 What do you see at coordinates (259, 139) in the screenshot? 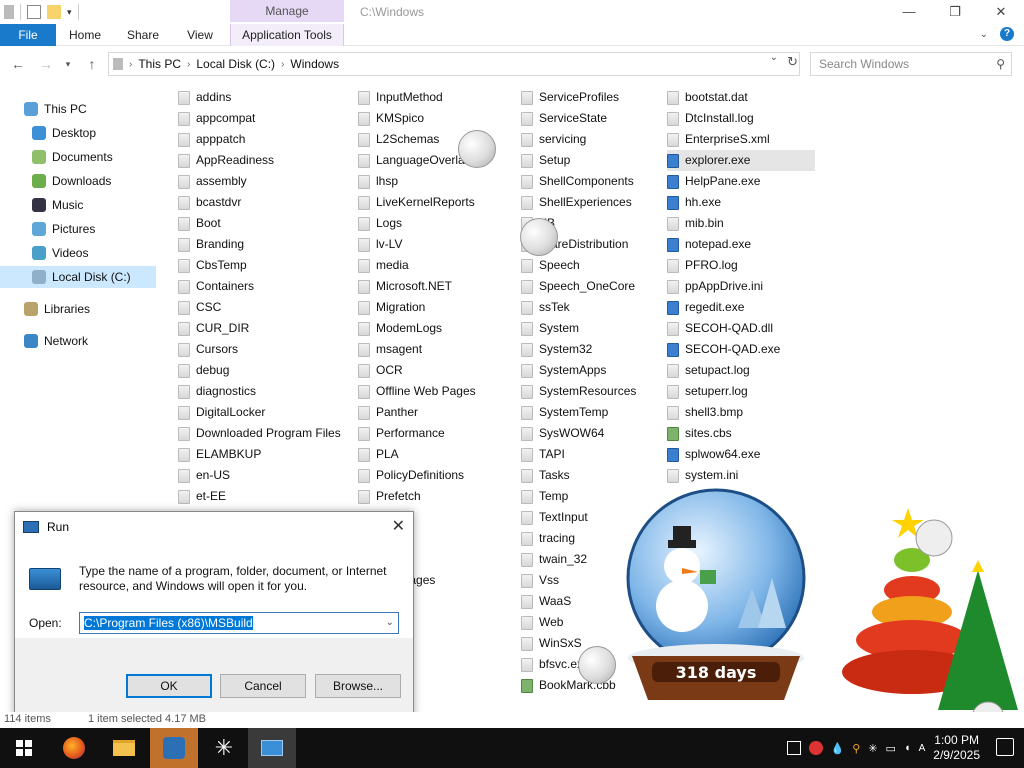
I see `file-item: apppatch` at bounding box center [259, 139].